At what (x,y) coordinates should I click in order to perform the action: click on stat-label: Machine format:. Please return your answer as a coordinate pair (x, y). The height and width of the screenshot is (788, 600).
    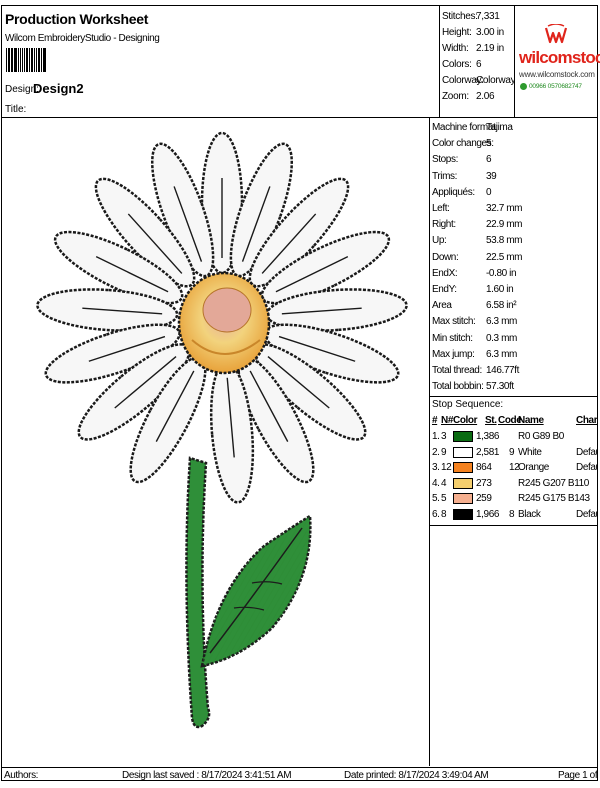
    Looking at the image, I should click on (465, 127).